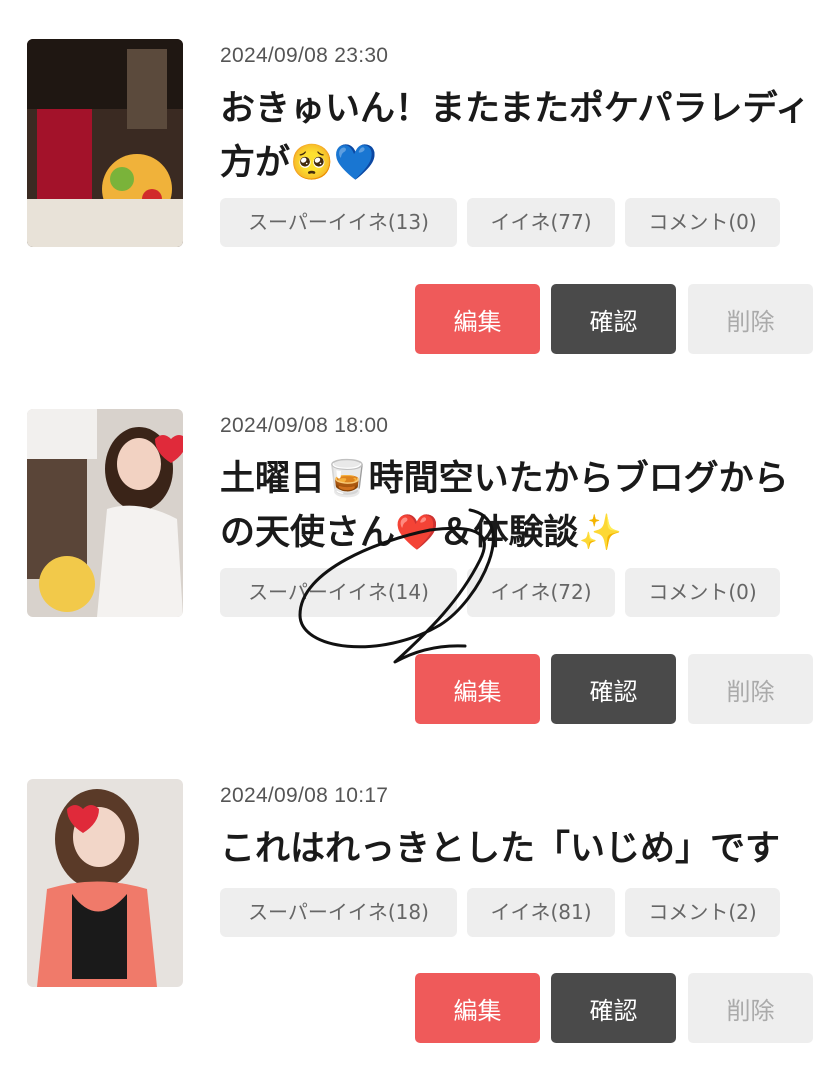 The height and width of the screenshot is (1070, 840). I want to click on like-count: イイネ(81), so click(541, 912).